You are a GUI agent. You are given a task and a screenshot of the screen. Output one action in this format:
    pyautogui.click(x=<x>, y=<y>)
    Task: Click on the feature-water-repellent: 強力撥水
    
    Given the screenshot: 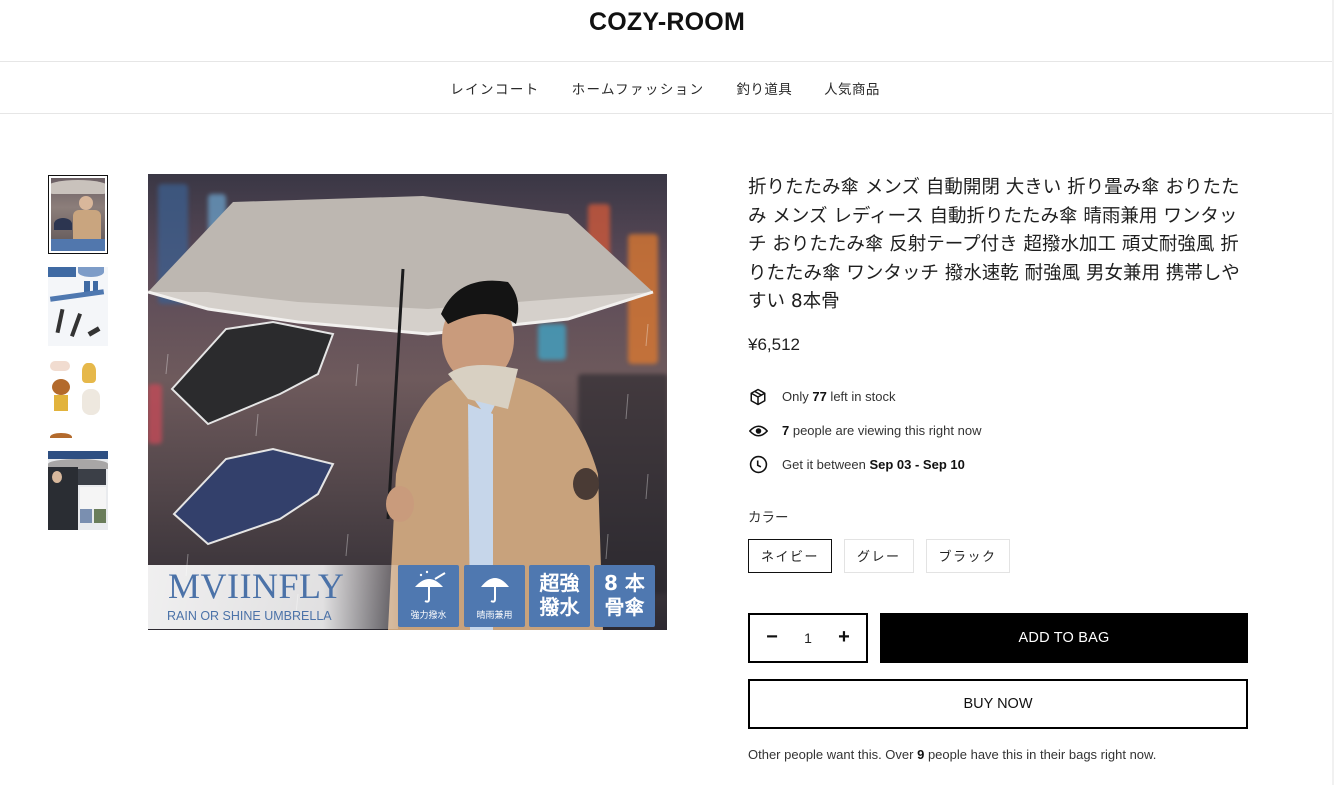 What is the action you would take?
    pyautogui.click(x=428, y=596)
    